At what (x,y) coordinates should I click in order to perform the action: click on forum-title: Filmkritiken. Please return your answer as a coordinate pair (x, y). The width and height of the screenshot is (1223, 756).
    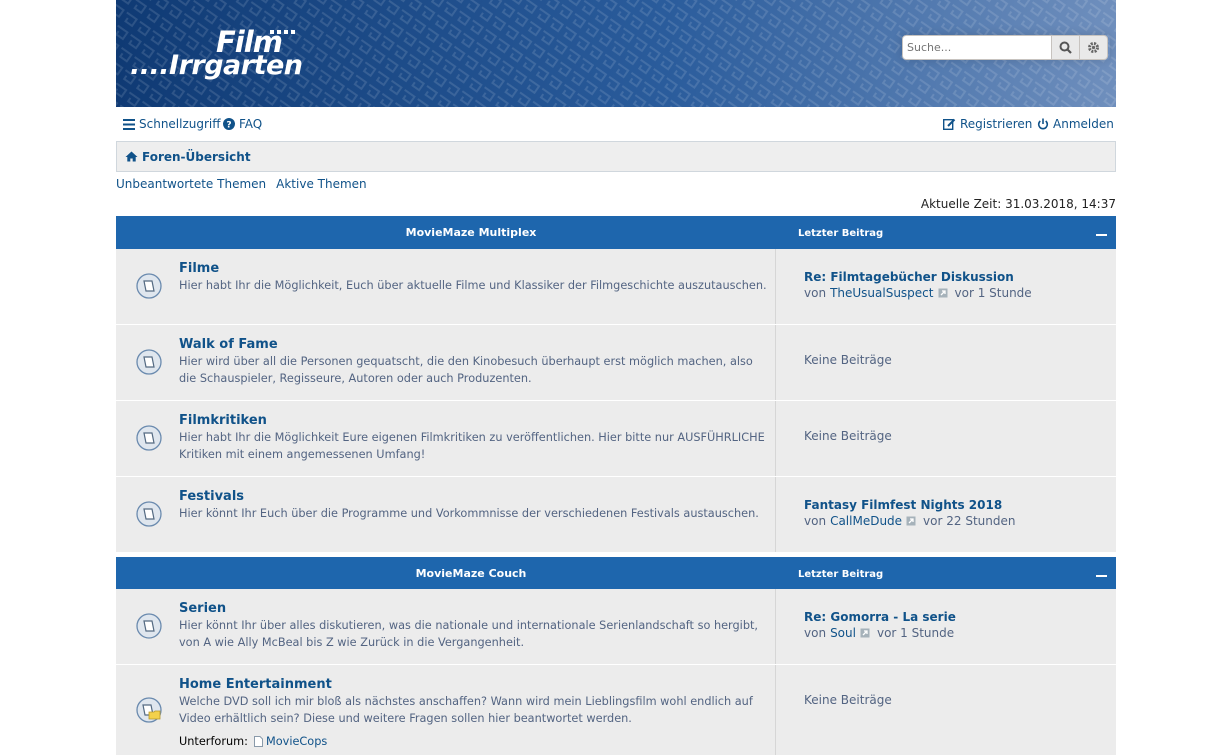
    Looking at the image, I should click on (223, 420).